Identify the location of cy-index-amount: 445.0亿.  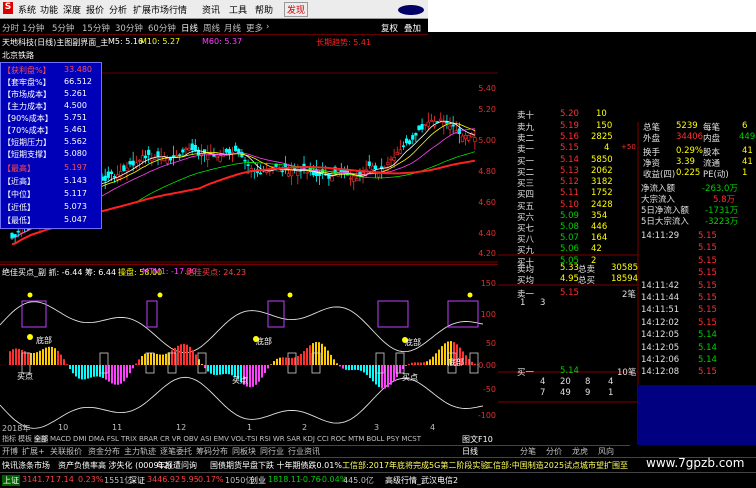
(358, 480).